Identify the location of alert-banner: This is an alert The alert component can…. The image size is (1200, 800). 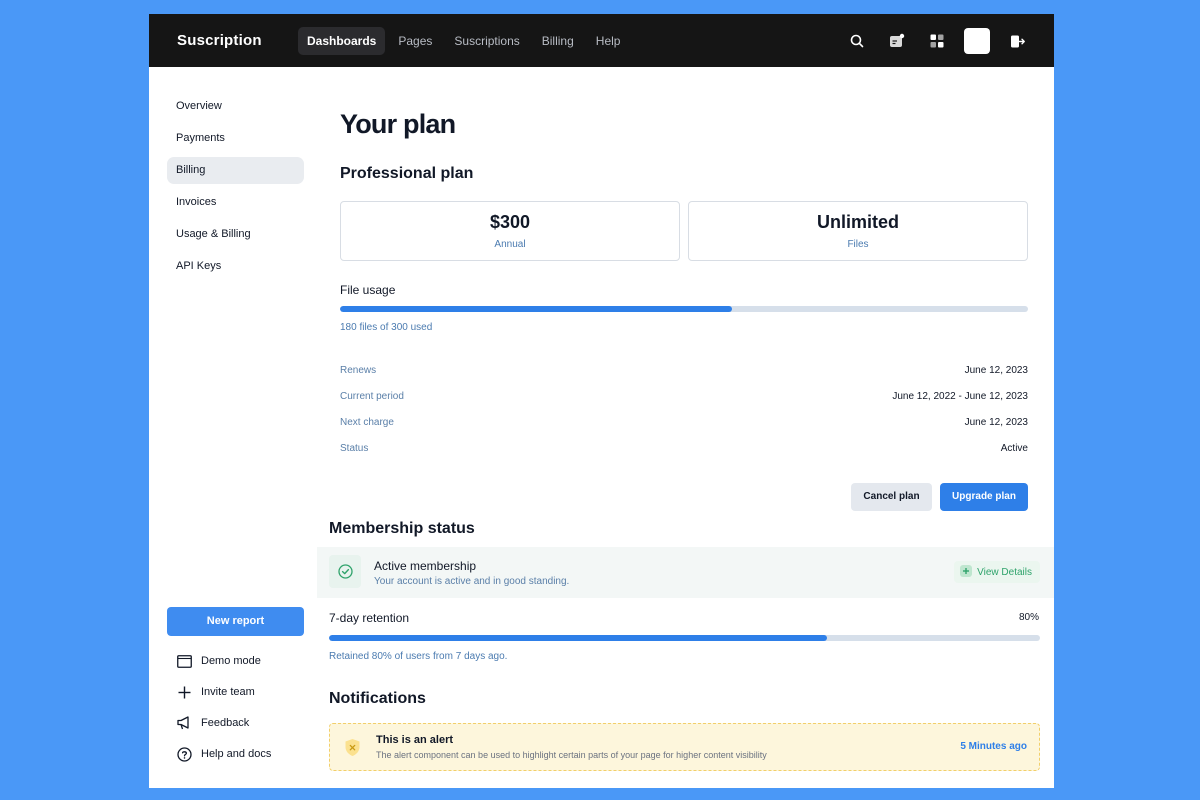
(684, 747).